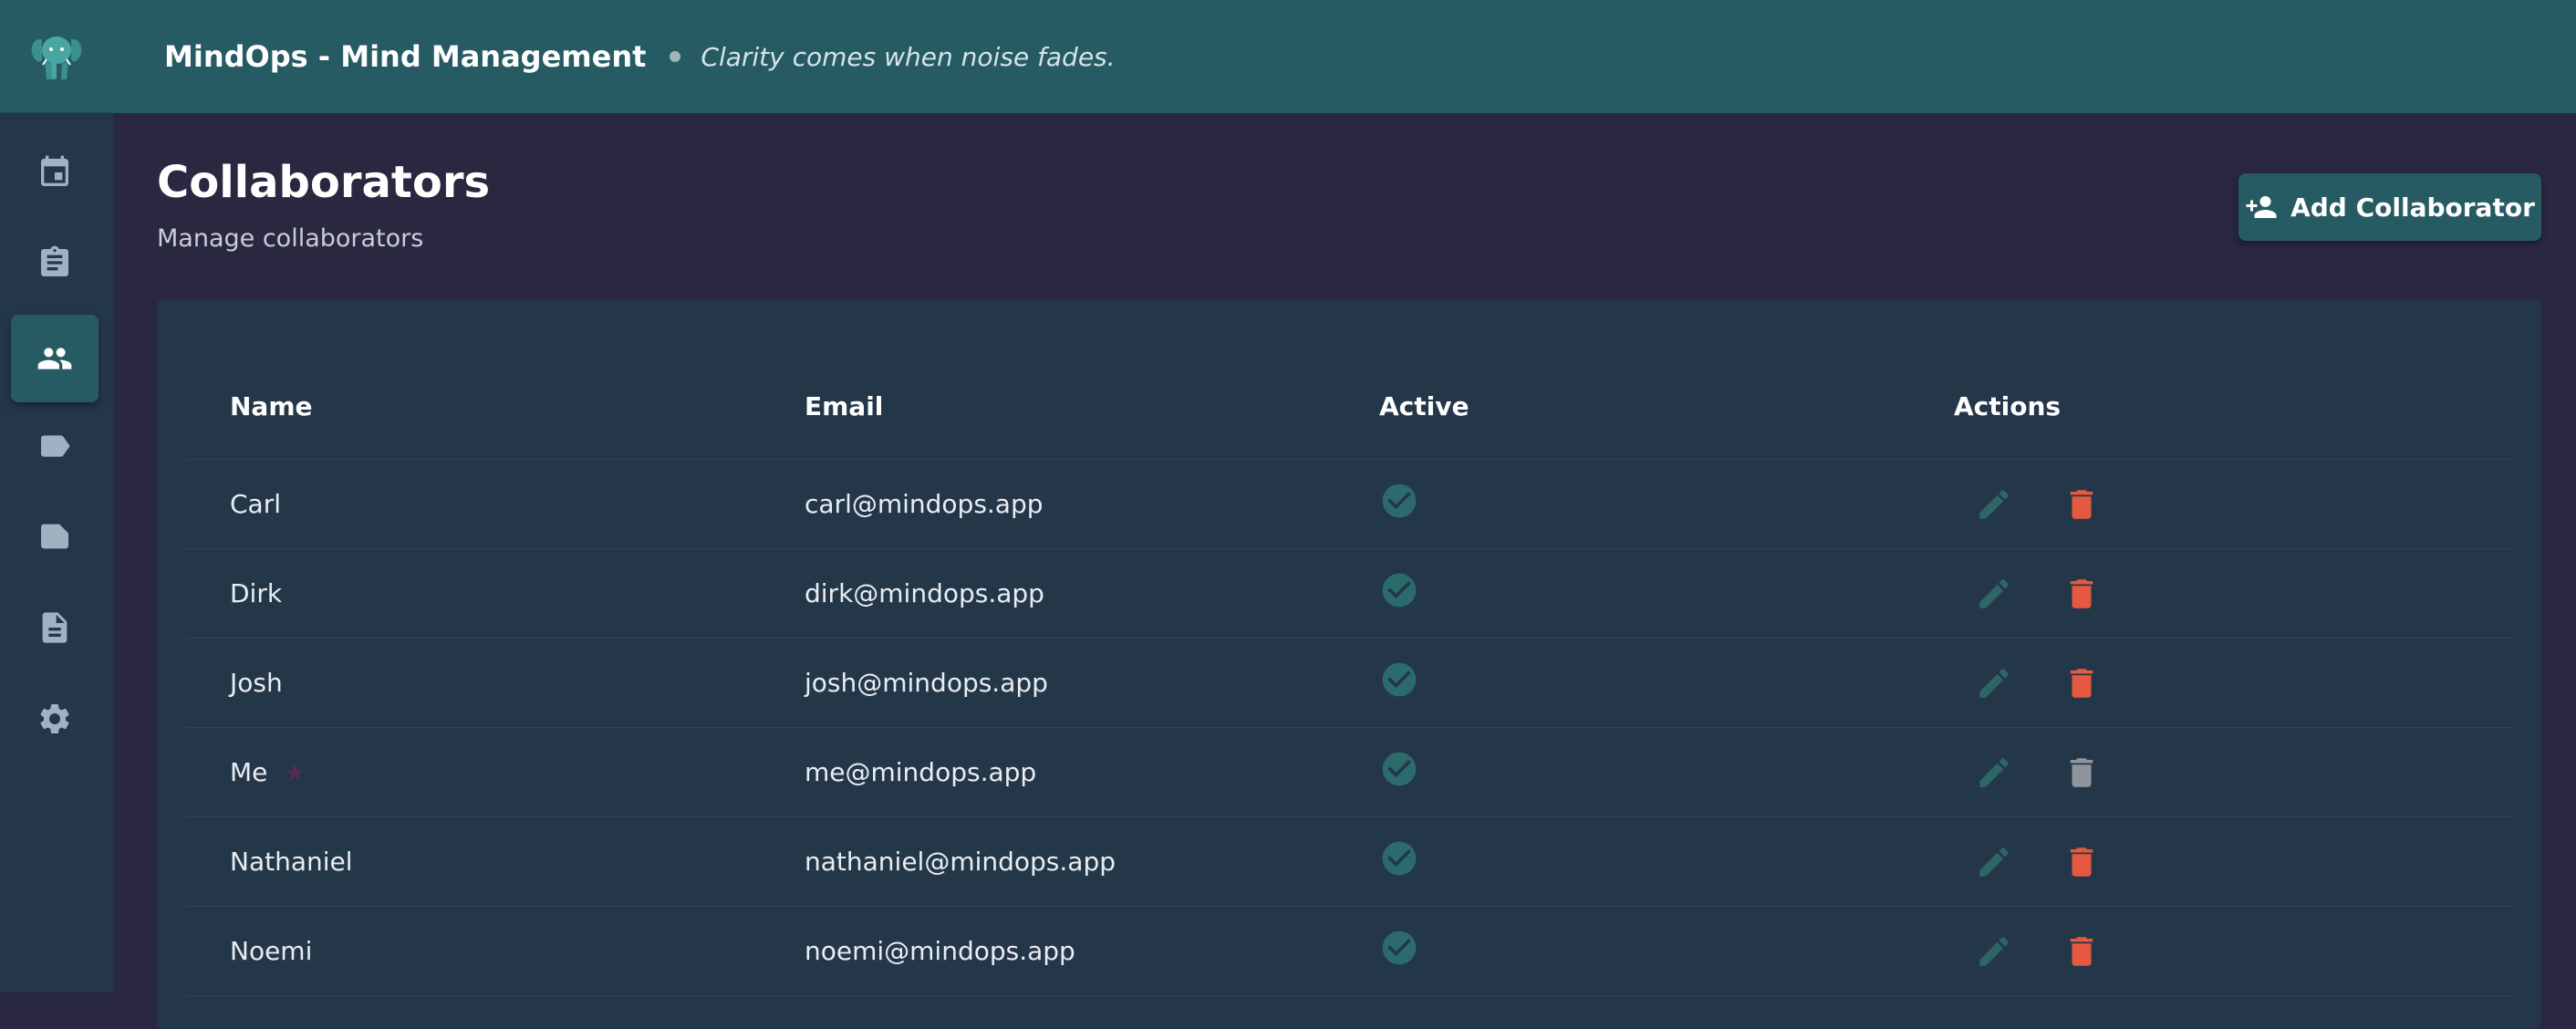 The width and height of the screenshot is (2576, 1029). I want to click on table-row: Carl carl@mindops.app, so click(1349, 504).